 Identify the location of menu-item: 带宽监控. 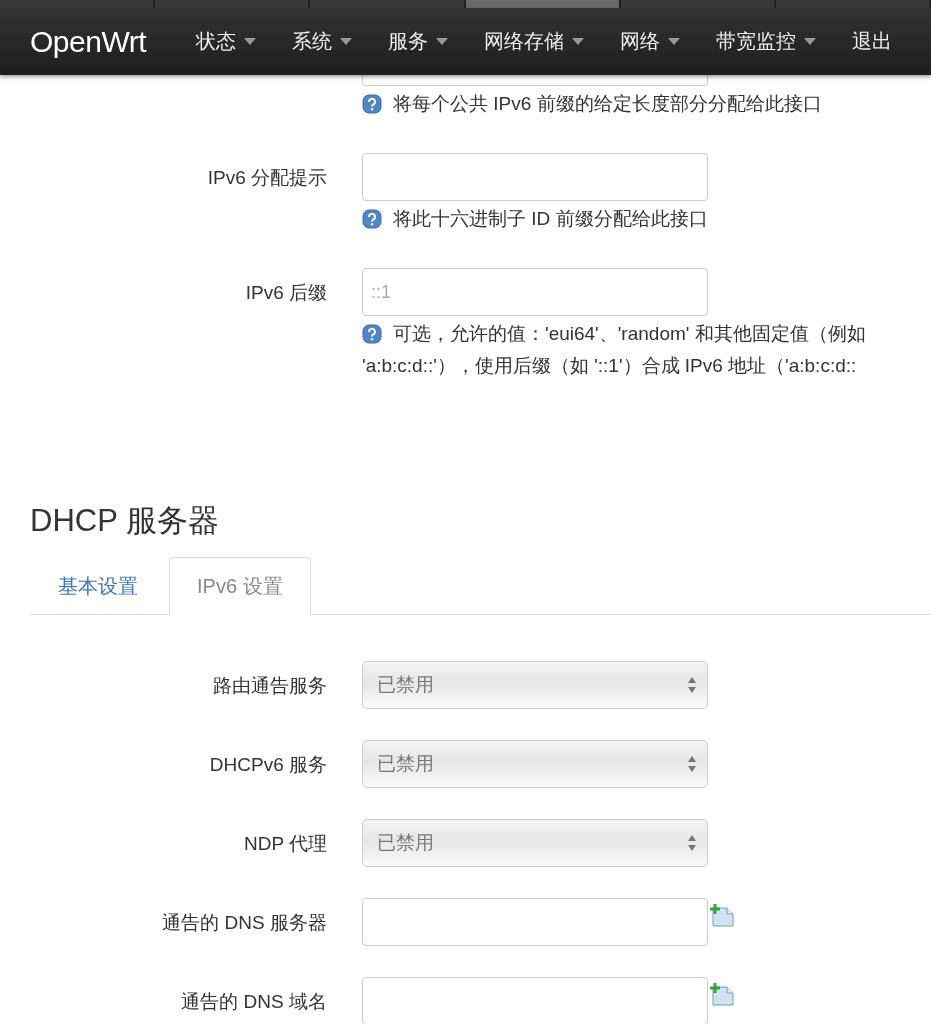
(768, 41).